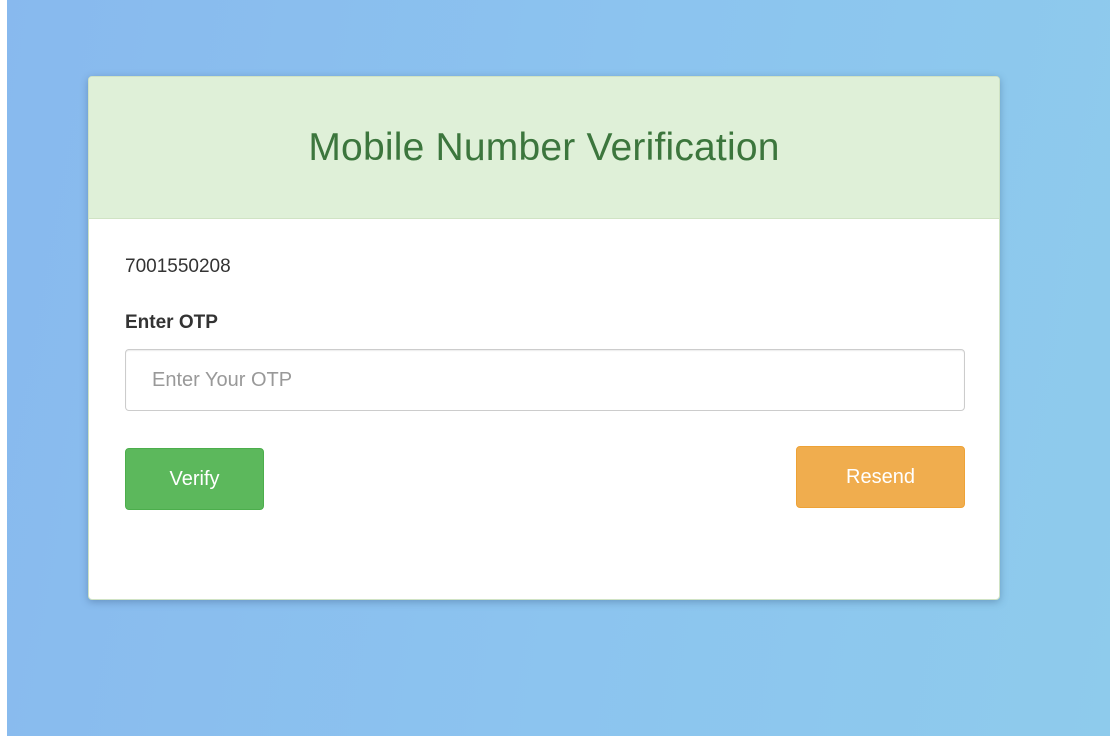 This screenshot has height=736, width=1110. What do you see at coordinates (178, 266) in the screenshot?
I see `mobile-number-text: 7001550208` at bounding box center [178, 266].